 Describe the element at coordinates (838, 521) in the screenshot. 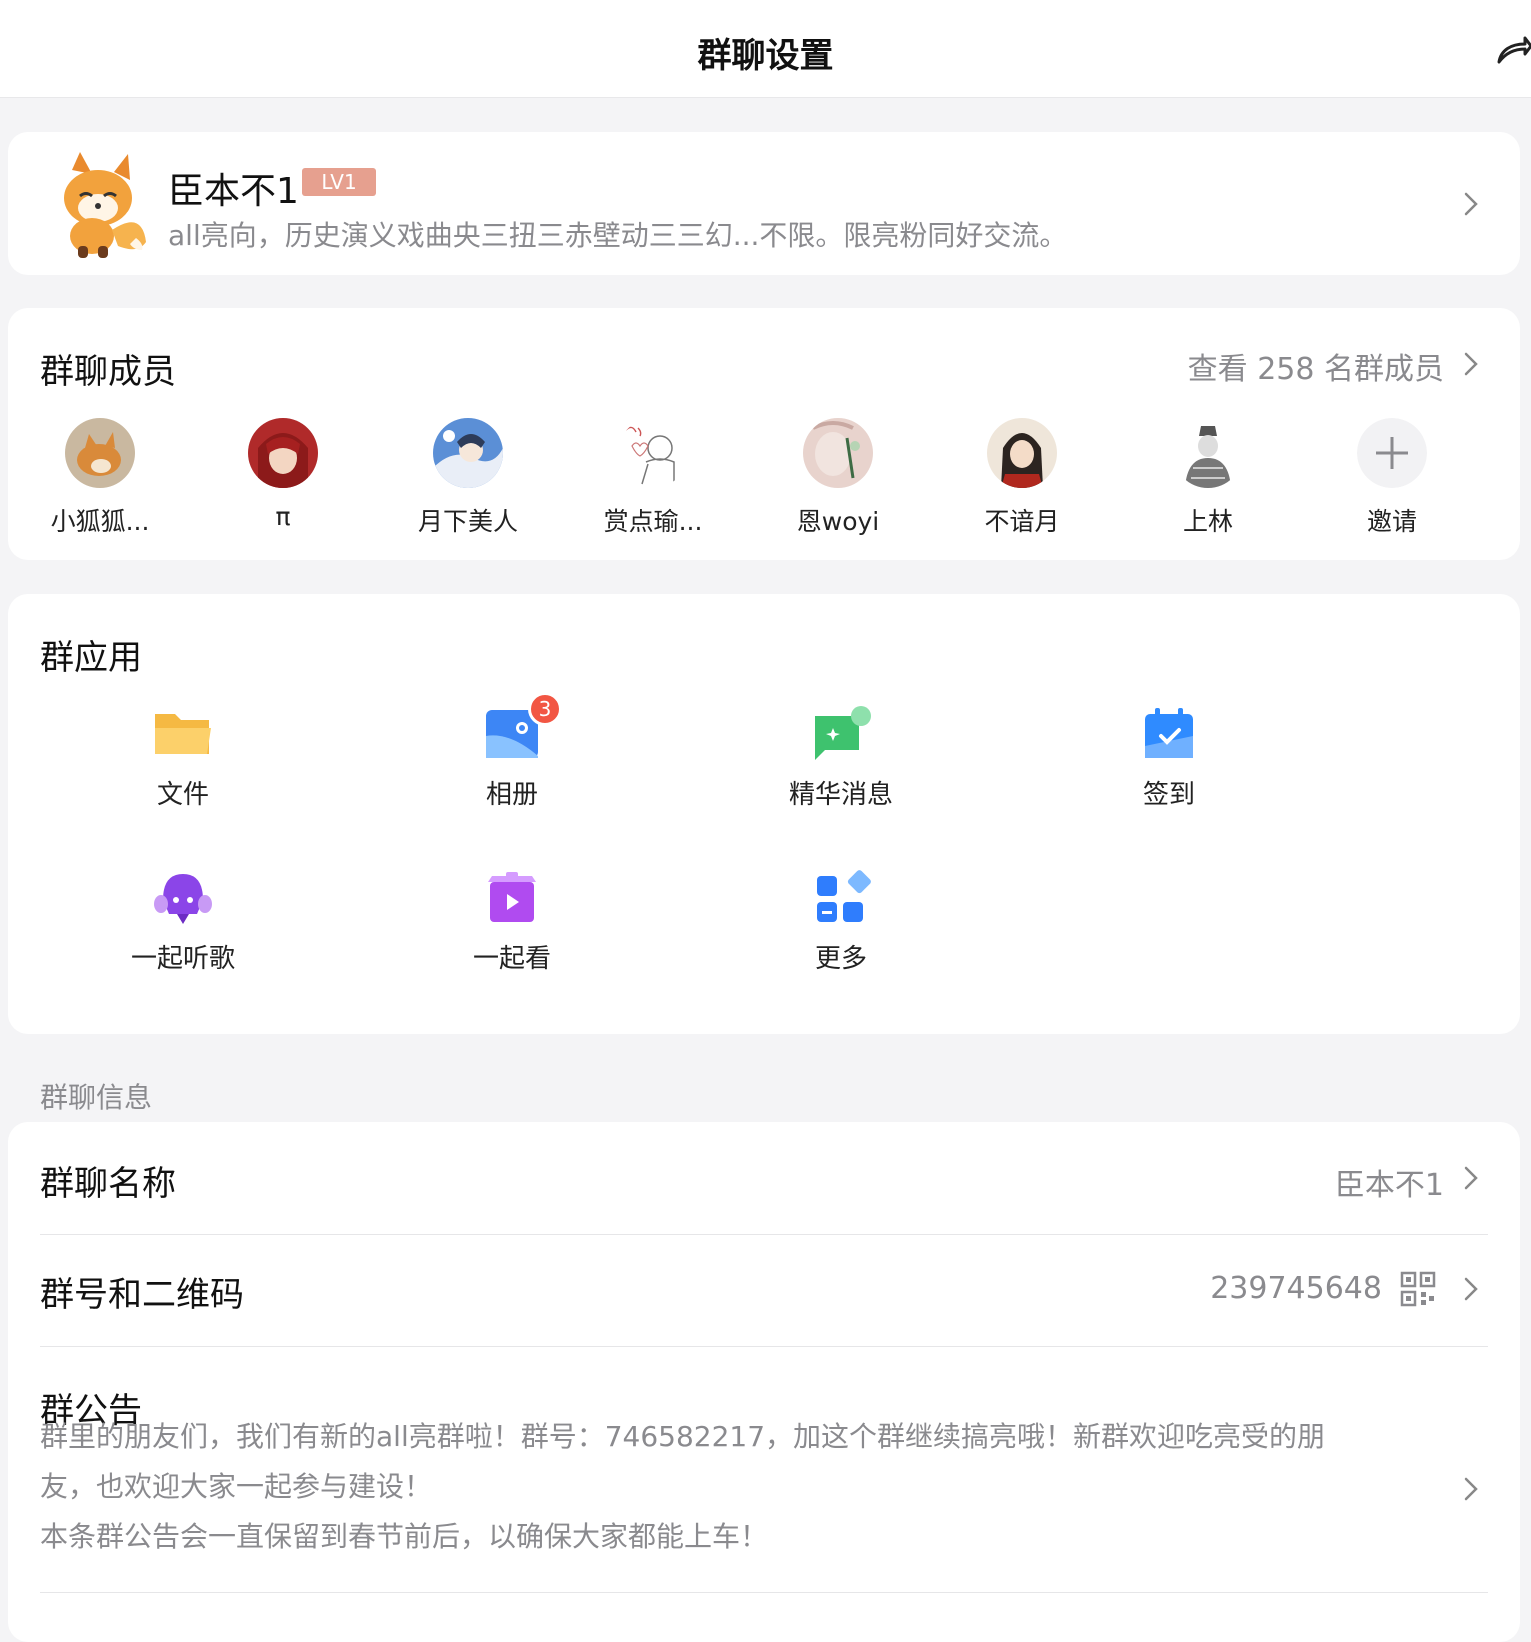

I see `member-name: 恩woyi` at that location.